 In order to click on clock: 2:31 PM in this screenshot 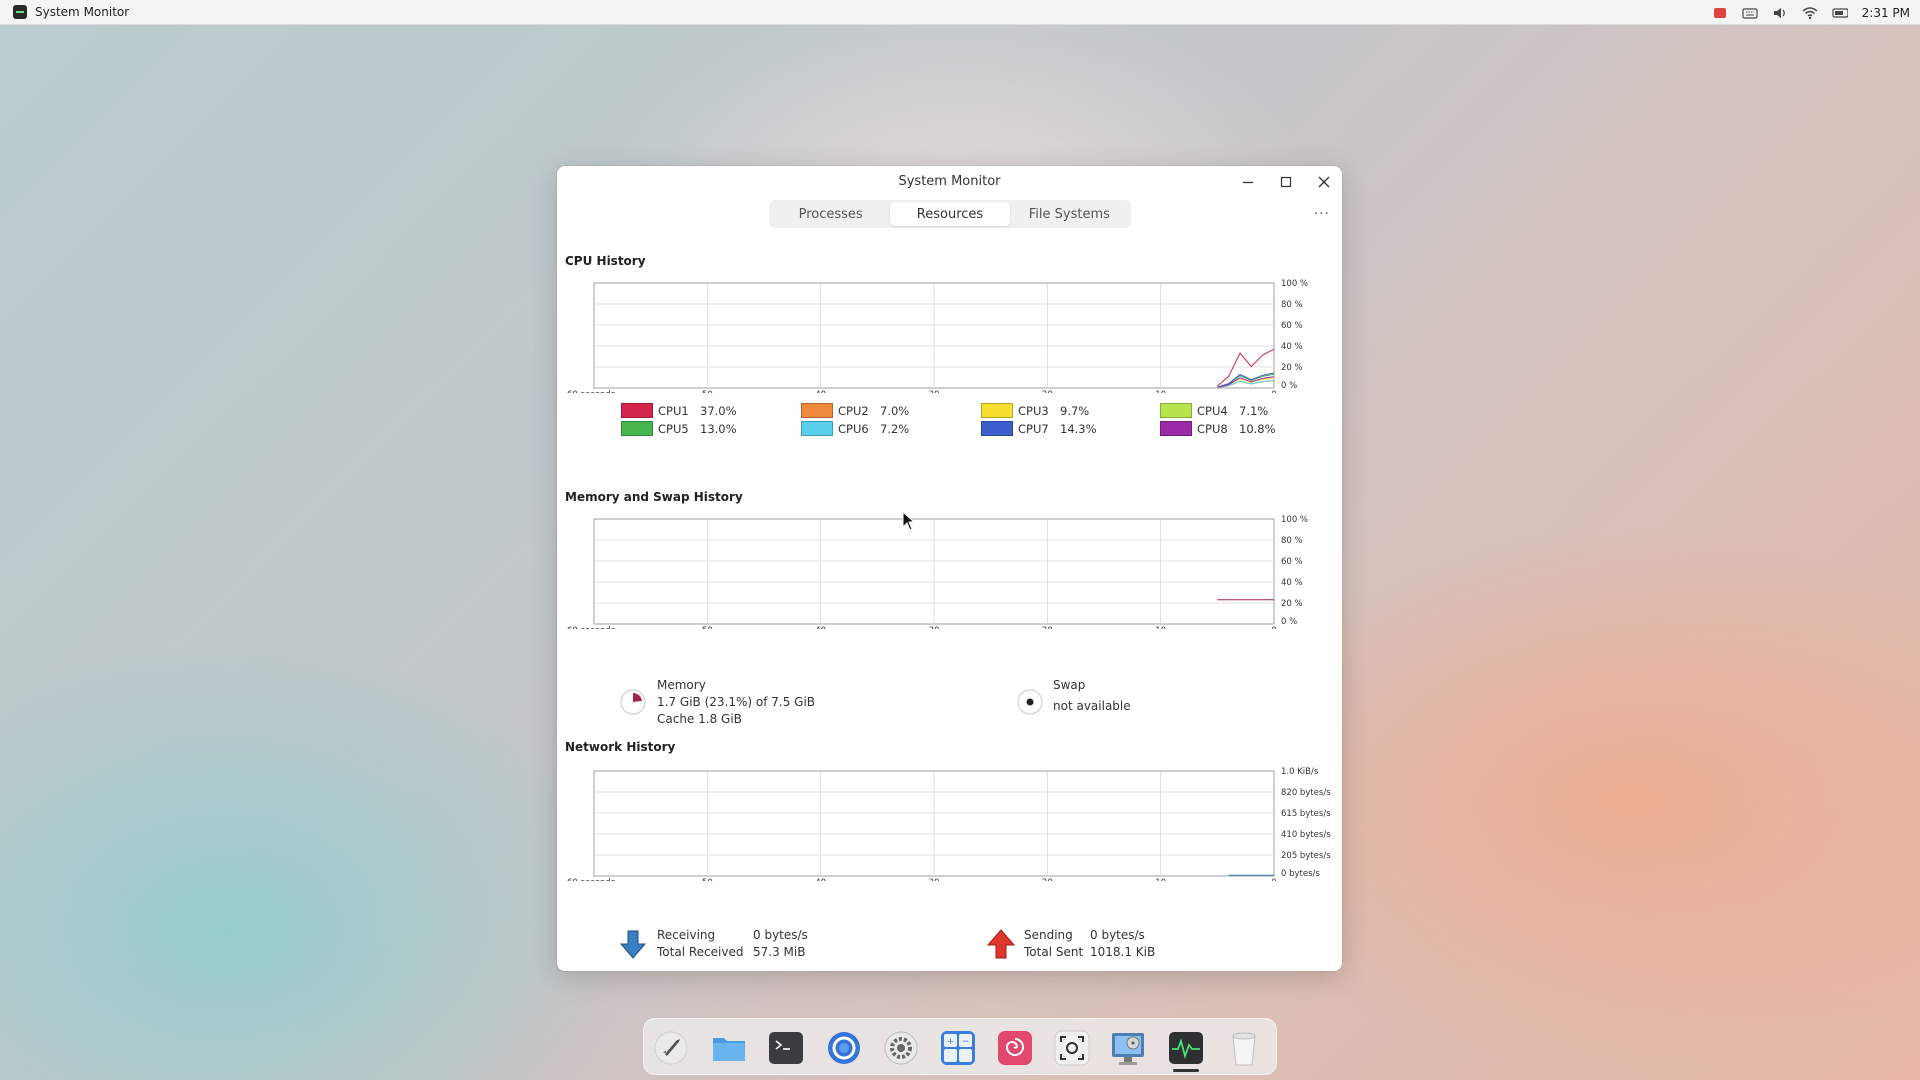, I will do `click(1886, 13)`.